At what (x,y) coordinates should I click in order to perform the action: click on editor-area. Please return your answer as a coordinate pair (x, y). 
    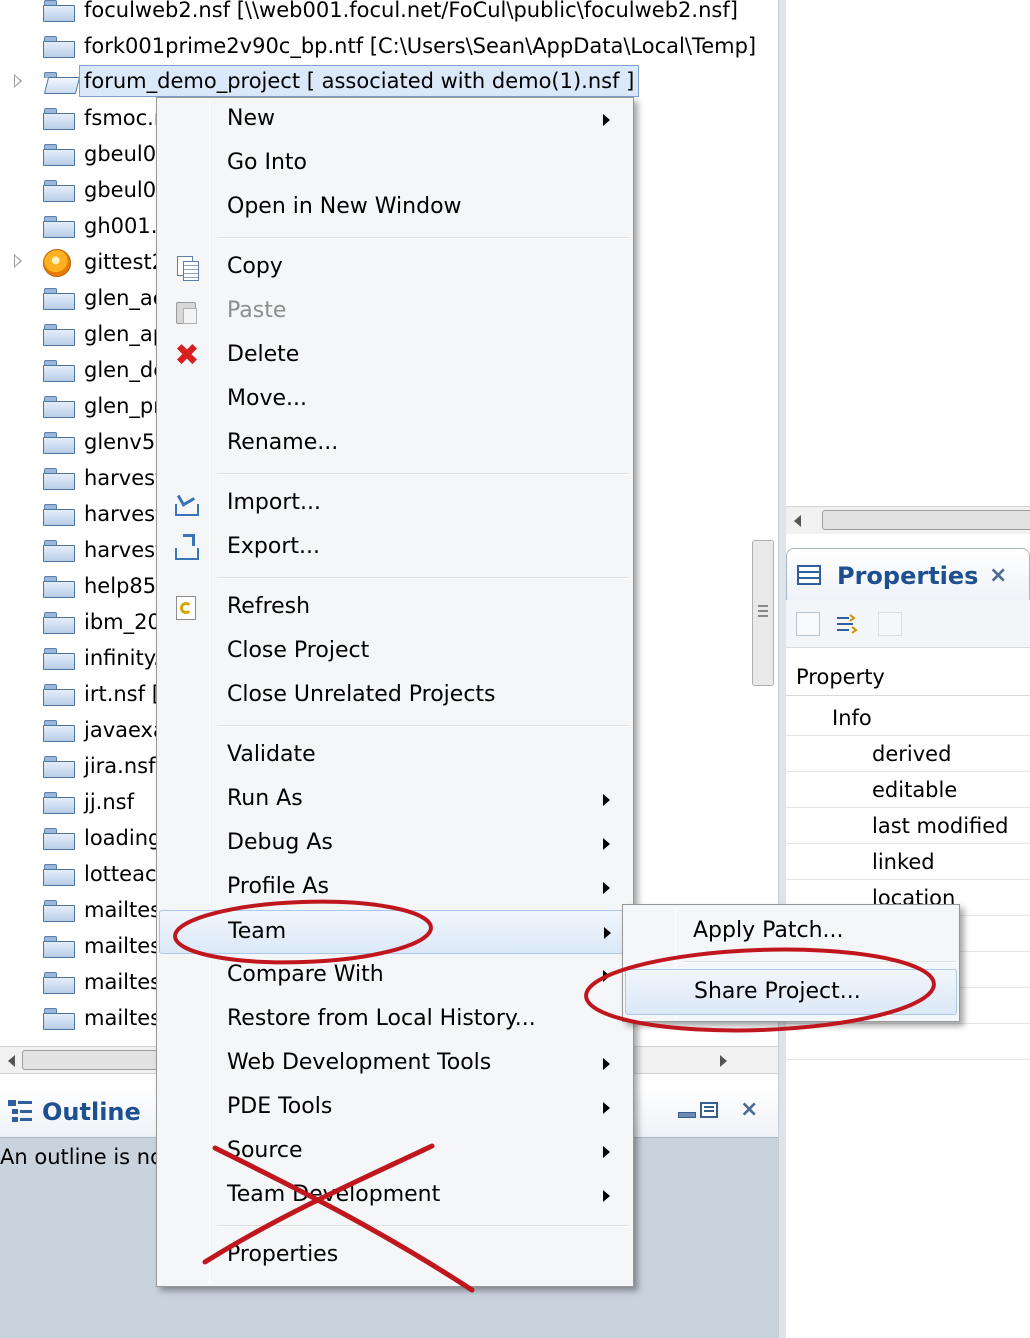
    Looking at the image, I should click on (908, 270).